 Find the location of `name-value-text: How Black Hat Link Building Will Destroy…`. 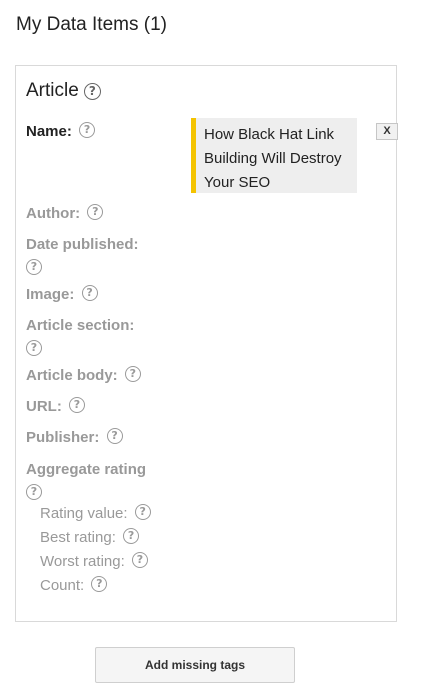

name-value-text: How Black Hat Link Building Will Destroy… is located at coordinates (273, 158).